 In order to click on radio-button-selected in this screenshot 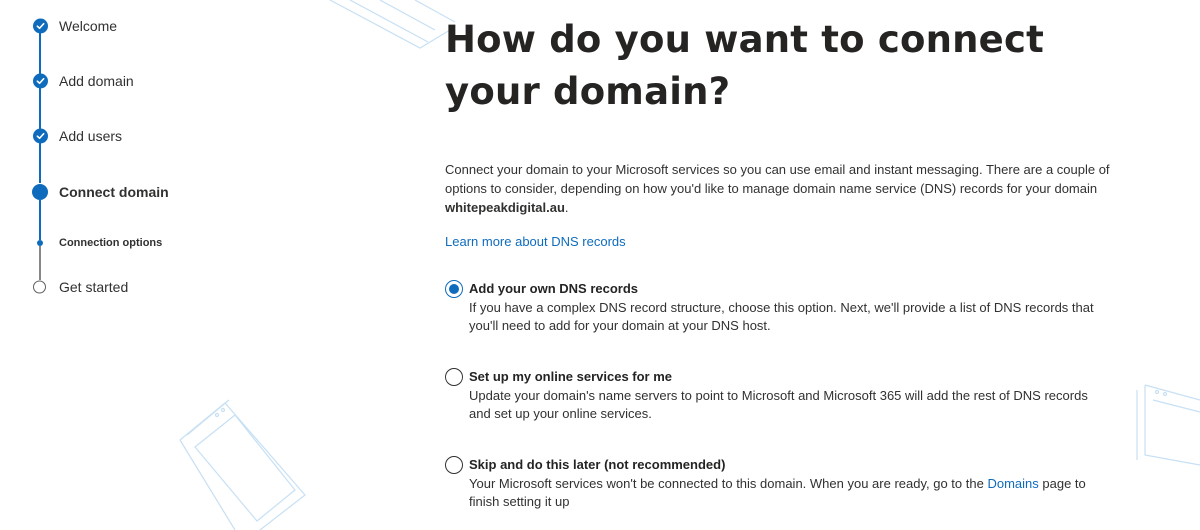, I will do `click(454, 289)`.